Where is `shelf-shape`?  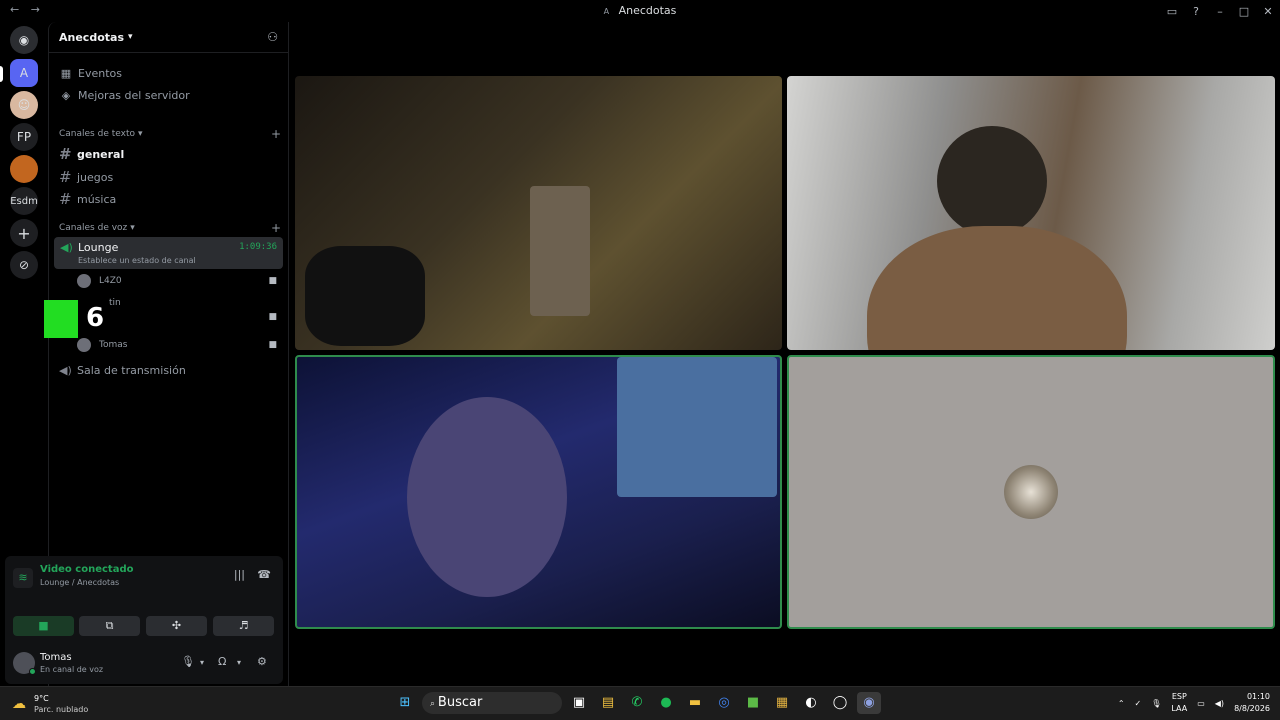
shelf-shape is located at coordinates (560, 251).